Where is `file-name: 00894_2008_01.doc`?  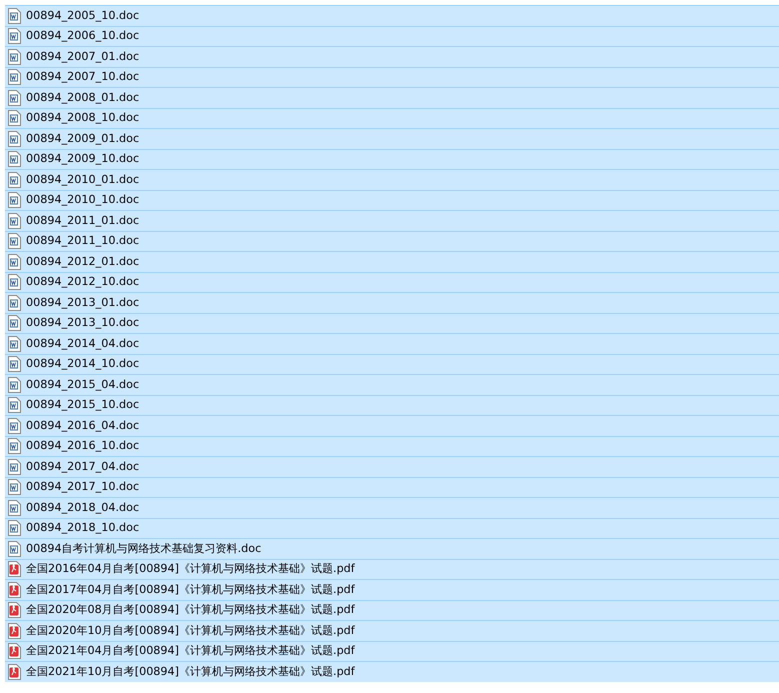
file-name: 00894_2008_01.doc is located at coordinates (83, 98).